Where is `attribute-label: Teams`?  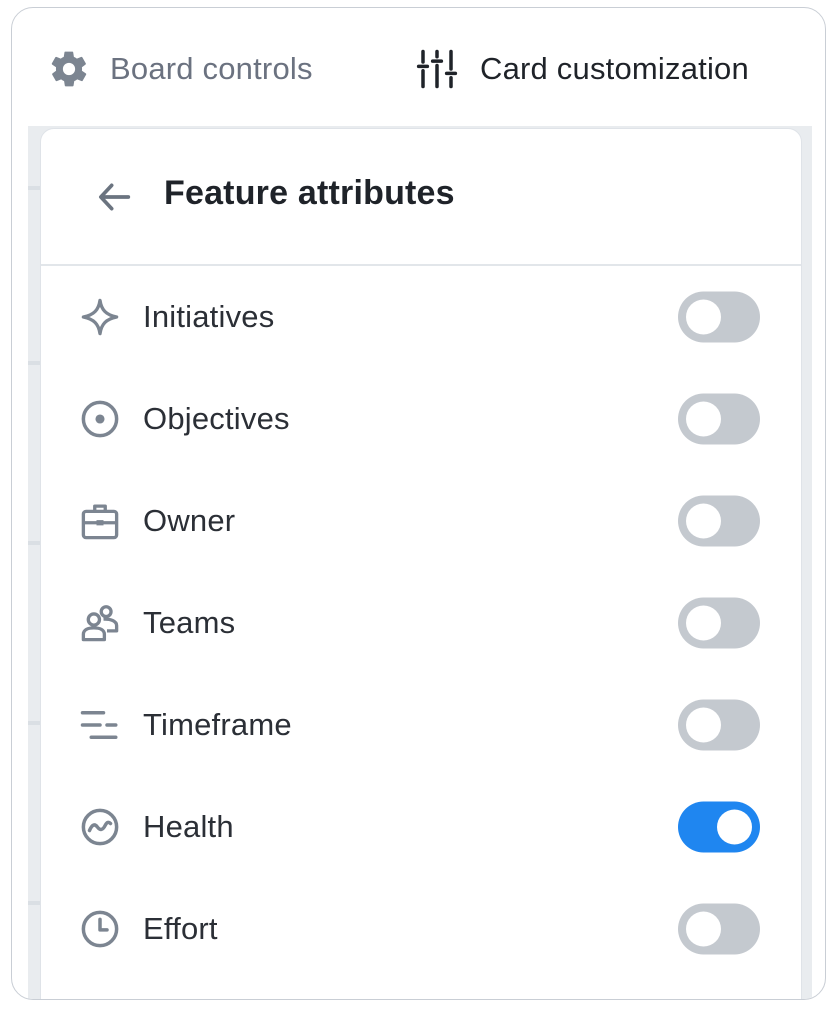
attribute-label: Teams is located at coordinates (189, 622).